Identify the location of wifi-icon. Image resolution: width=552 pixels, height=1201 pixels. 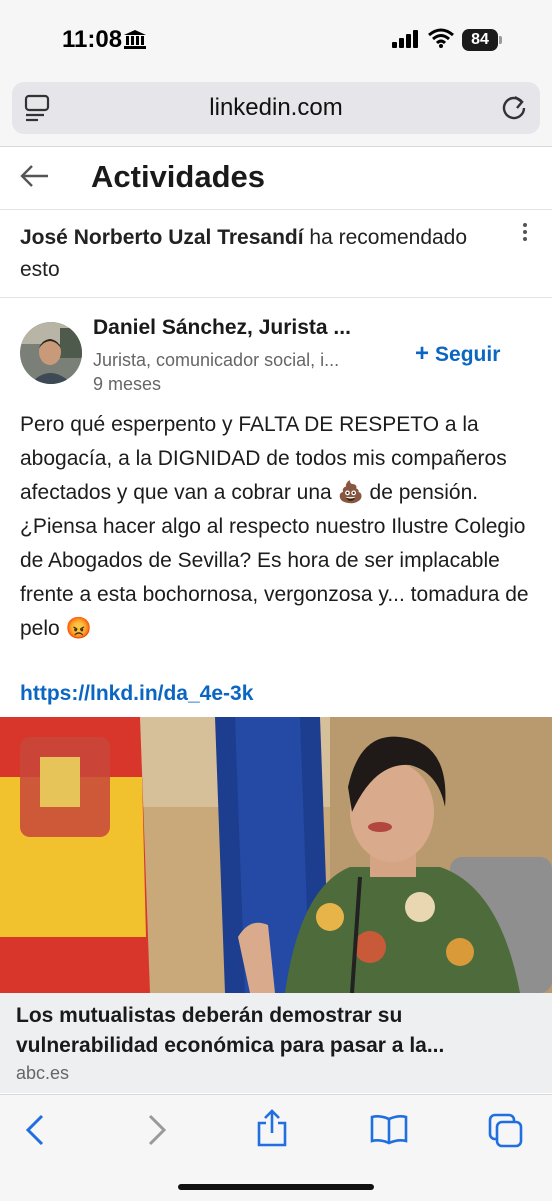
(441, 38).